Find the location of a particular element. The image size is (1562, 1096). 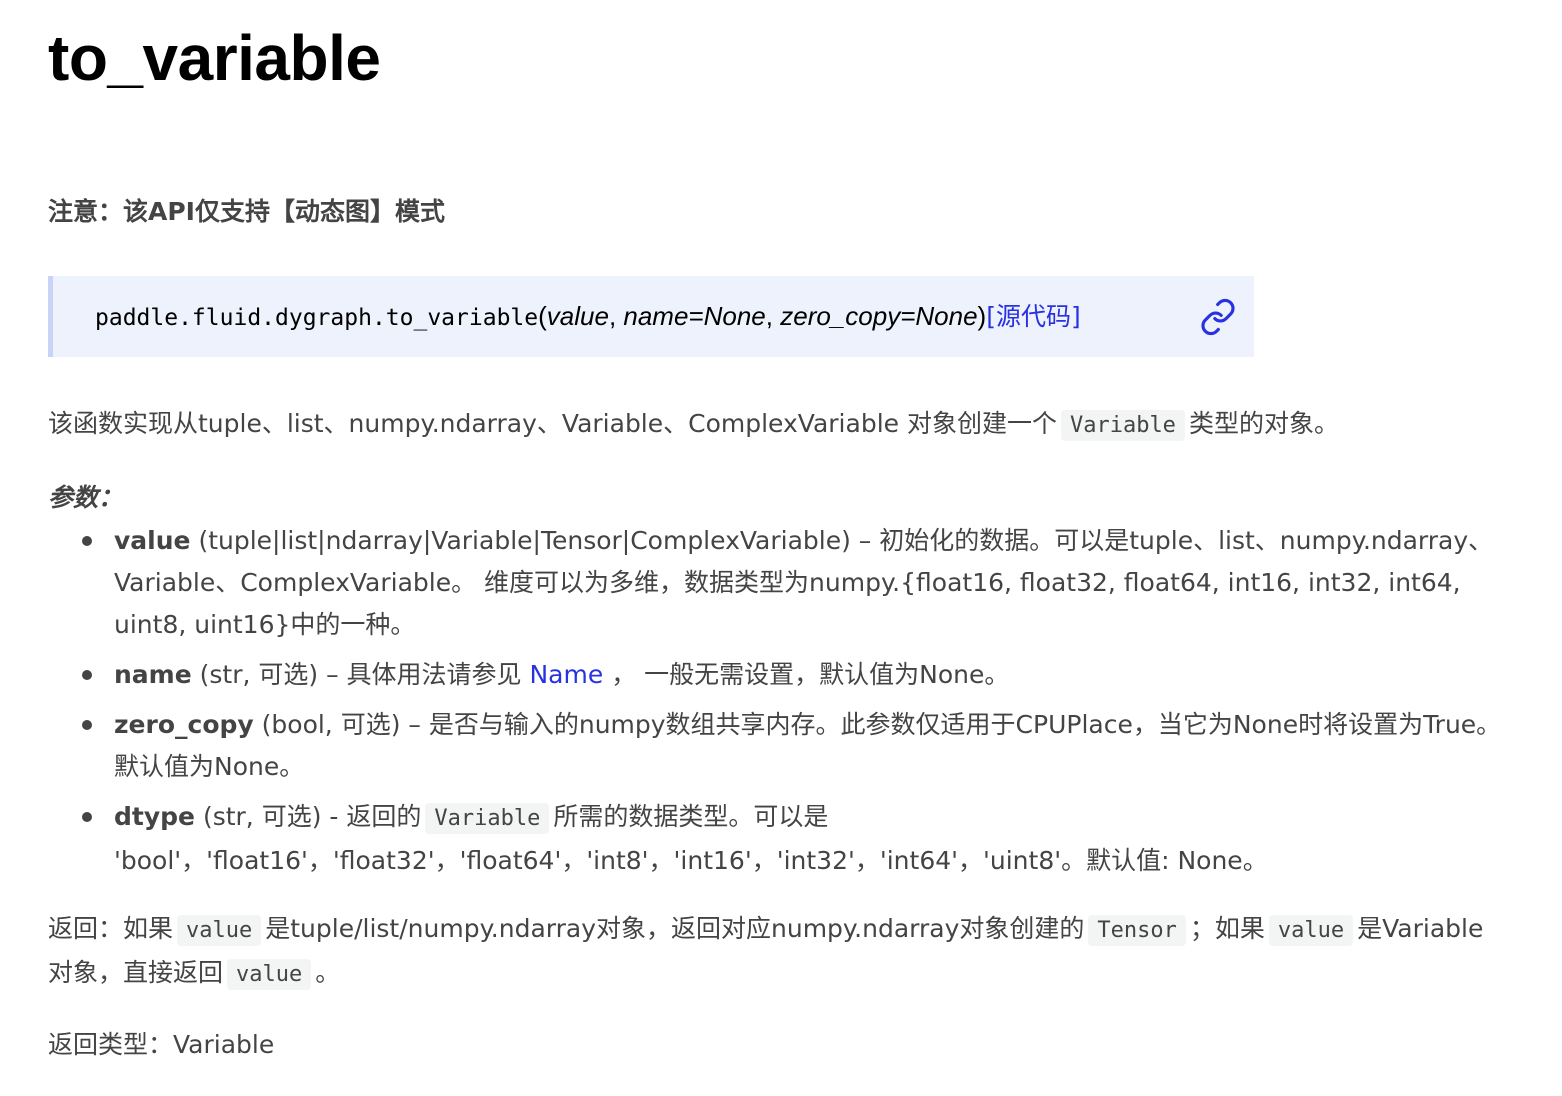

link-icon is located at coordinates (1218, 317).